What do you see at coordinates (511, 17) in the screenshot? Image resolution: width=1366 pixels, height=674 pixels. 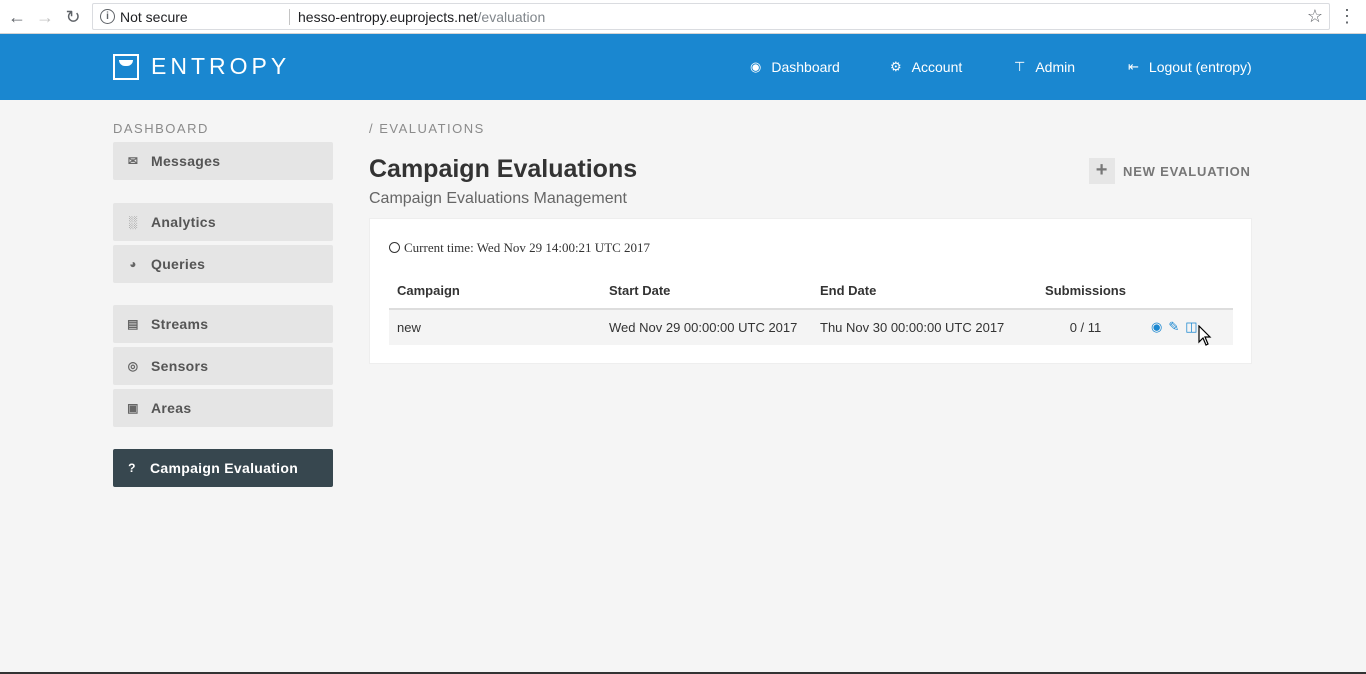 I see `url-path: /evaluation` at bounding box center [511, 17].